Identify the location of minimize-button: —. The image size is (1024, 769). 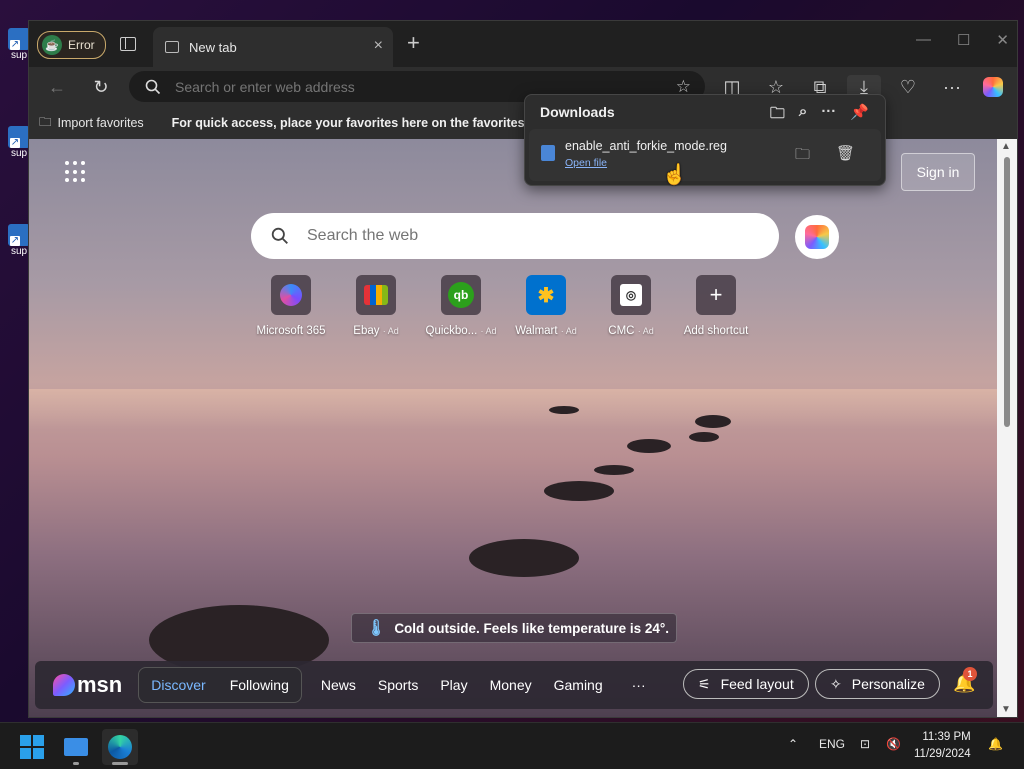
(923, 40).